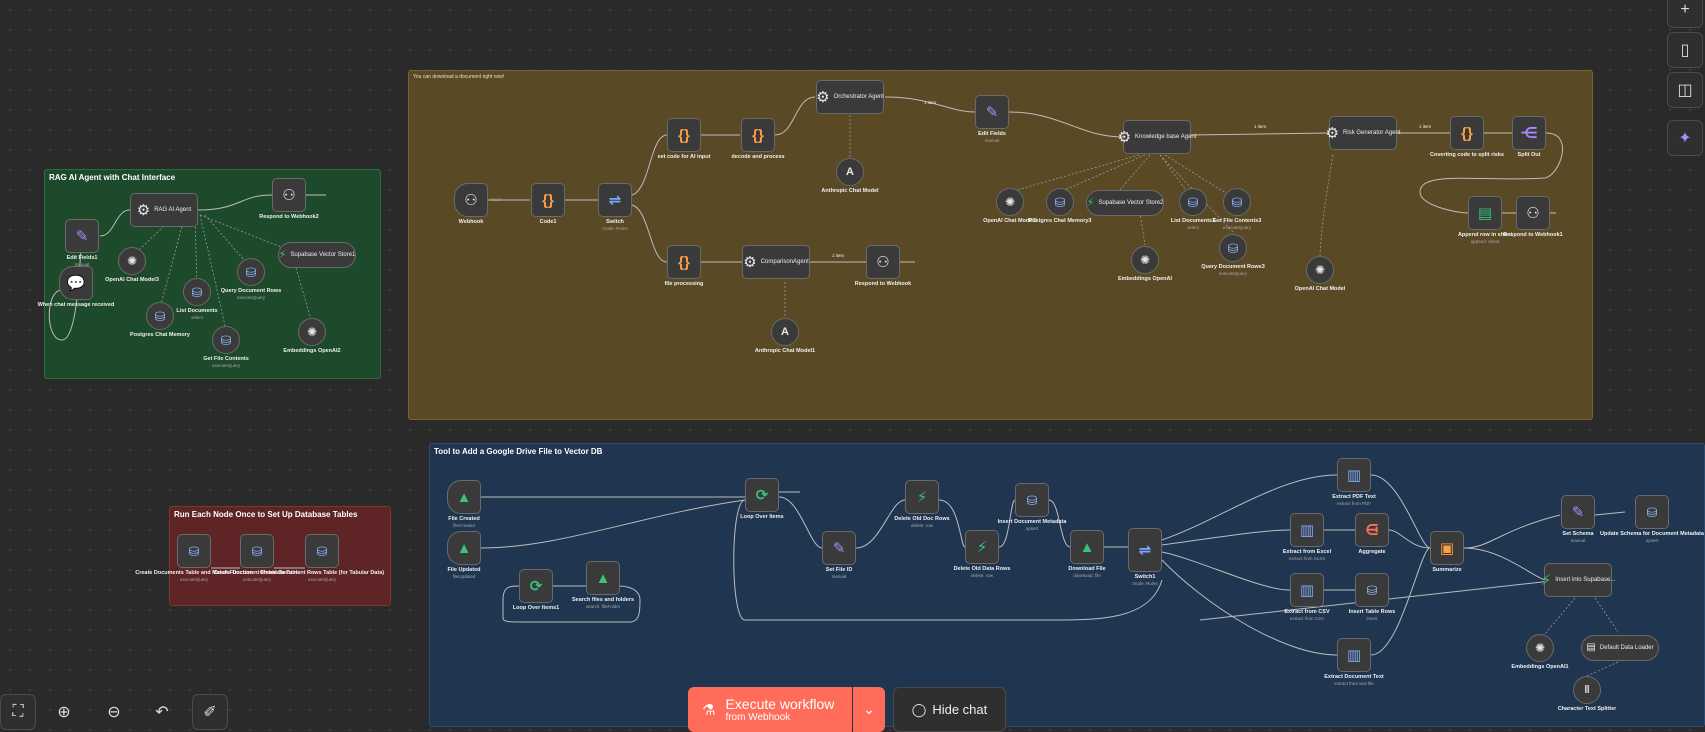 This screenshot has width=1705, height=732. What do you see at coordinates (1533, 213) in the screenshot?
I see `respond-webhook1-node: ⚇` at bounding box center [1533, 213].